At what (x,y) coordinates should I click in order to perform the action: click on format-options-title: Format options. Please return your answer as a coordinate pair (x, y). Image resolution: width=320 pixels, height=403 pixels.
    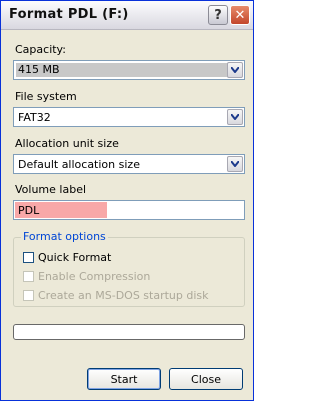
    Looking at the image, I should click on (64, 236).